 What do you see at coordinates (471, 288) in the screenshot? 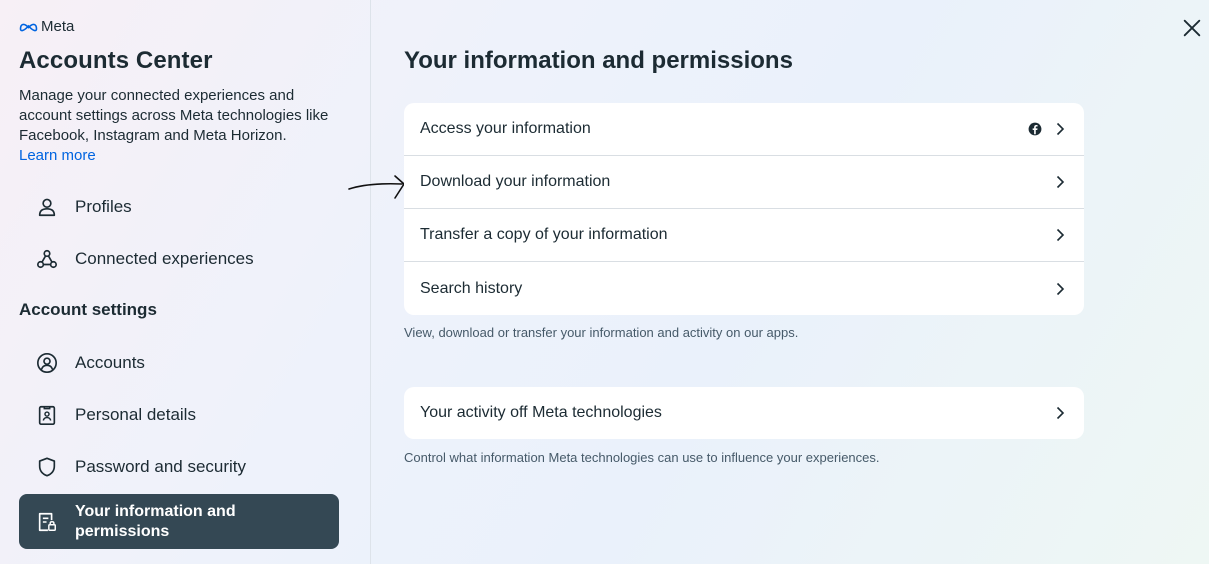
I see `row-label: Search history` at bounding box center [471, 288].